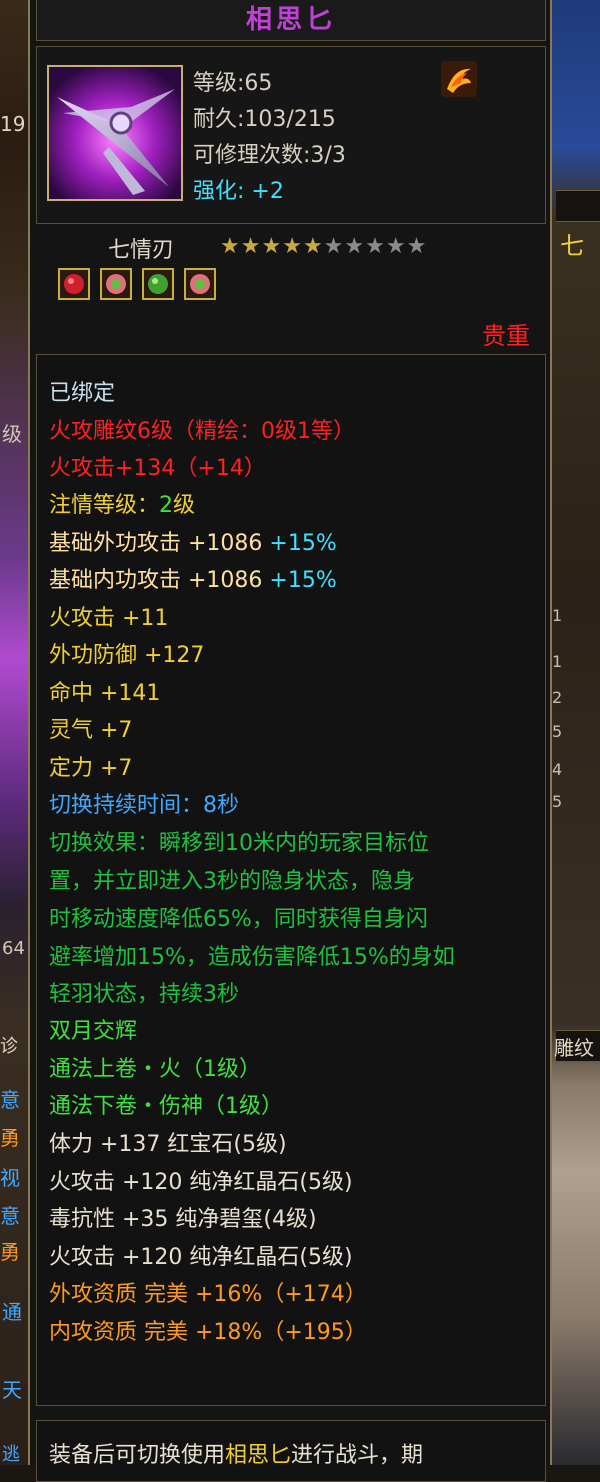 This screenshot has width=600, height=1482. What do you see at coordinates (232, 881) in the screenshot?
I see `switch-effect-line: 置，并立即进入3秒的隐身状态，隐身` at bounding box center [232, 881].